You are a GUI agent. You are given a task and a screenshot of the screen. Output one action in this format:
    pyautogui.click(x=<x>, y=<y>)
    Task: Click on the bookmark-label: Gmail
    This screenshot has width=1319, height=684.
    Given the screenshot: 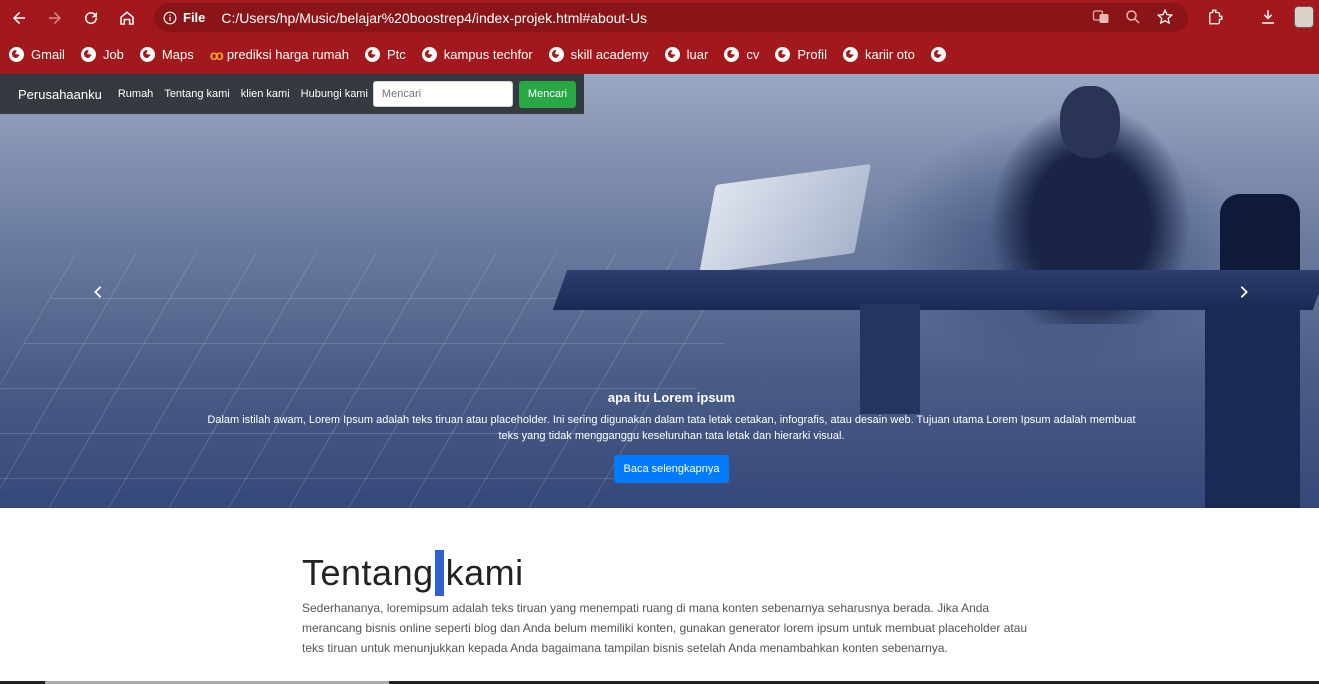 What is the action you would take?
    pyautogui.click(x=48, y=54)
    